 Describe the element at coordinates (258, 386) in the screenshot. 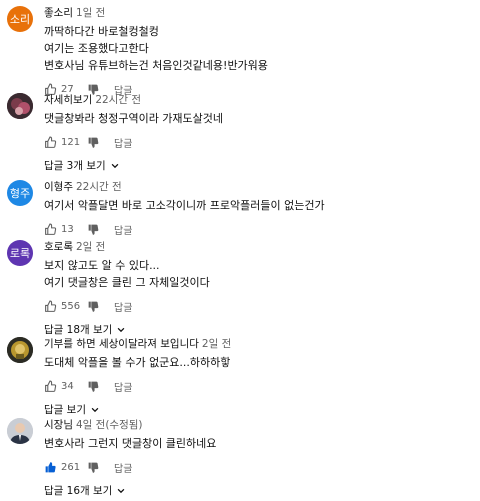

I see `comment-actions: 34 답글` at that location.